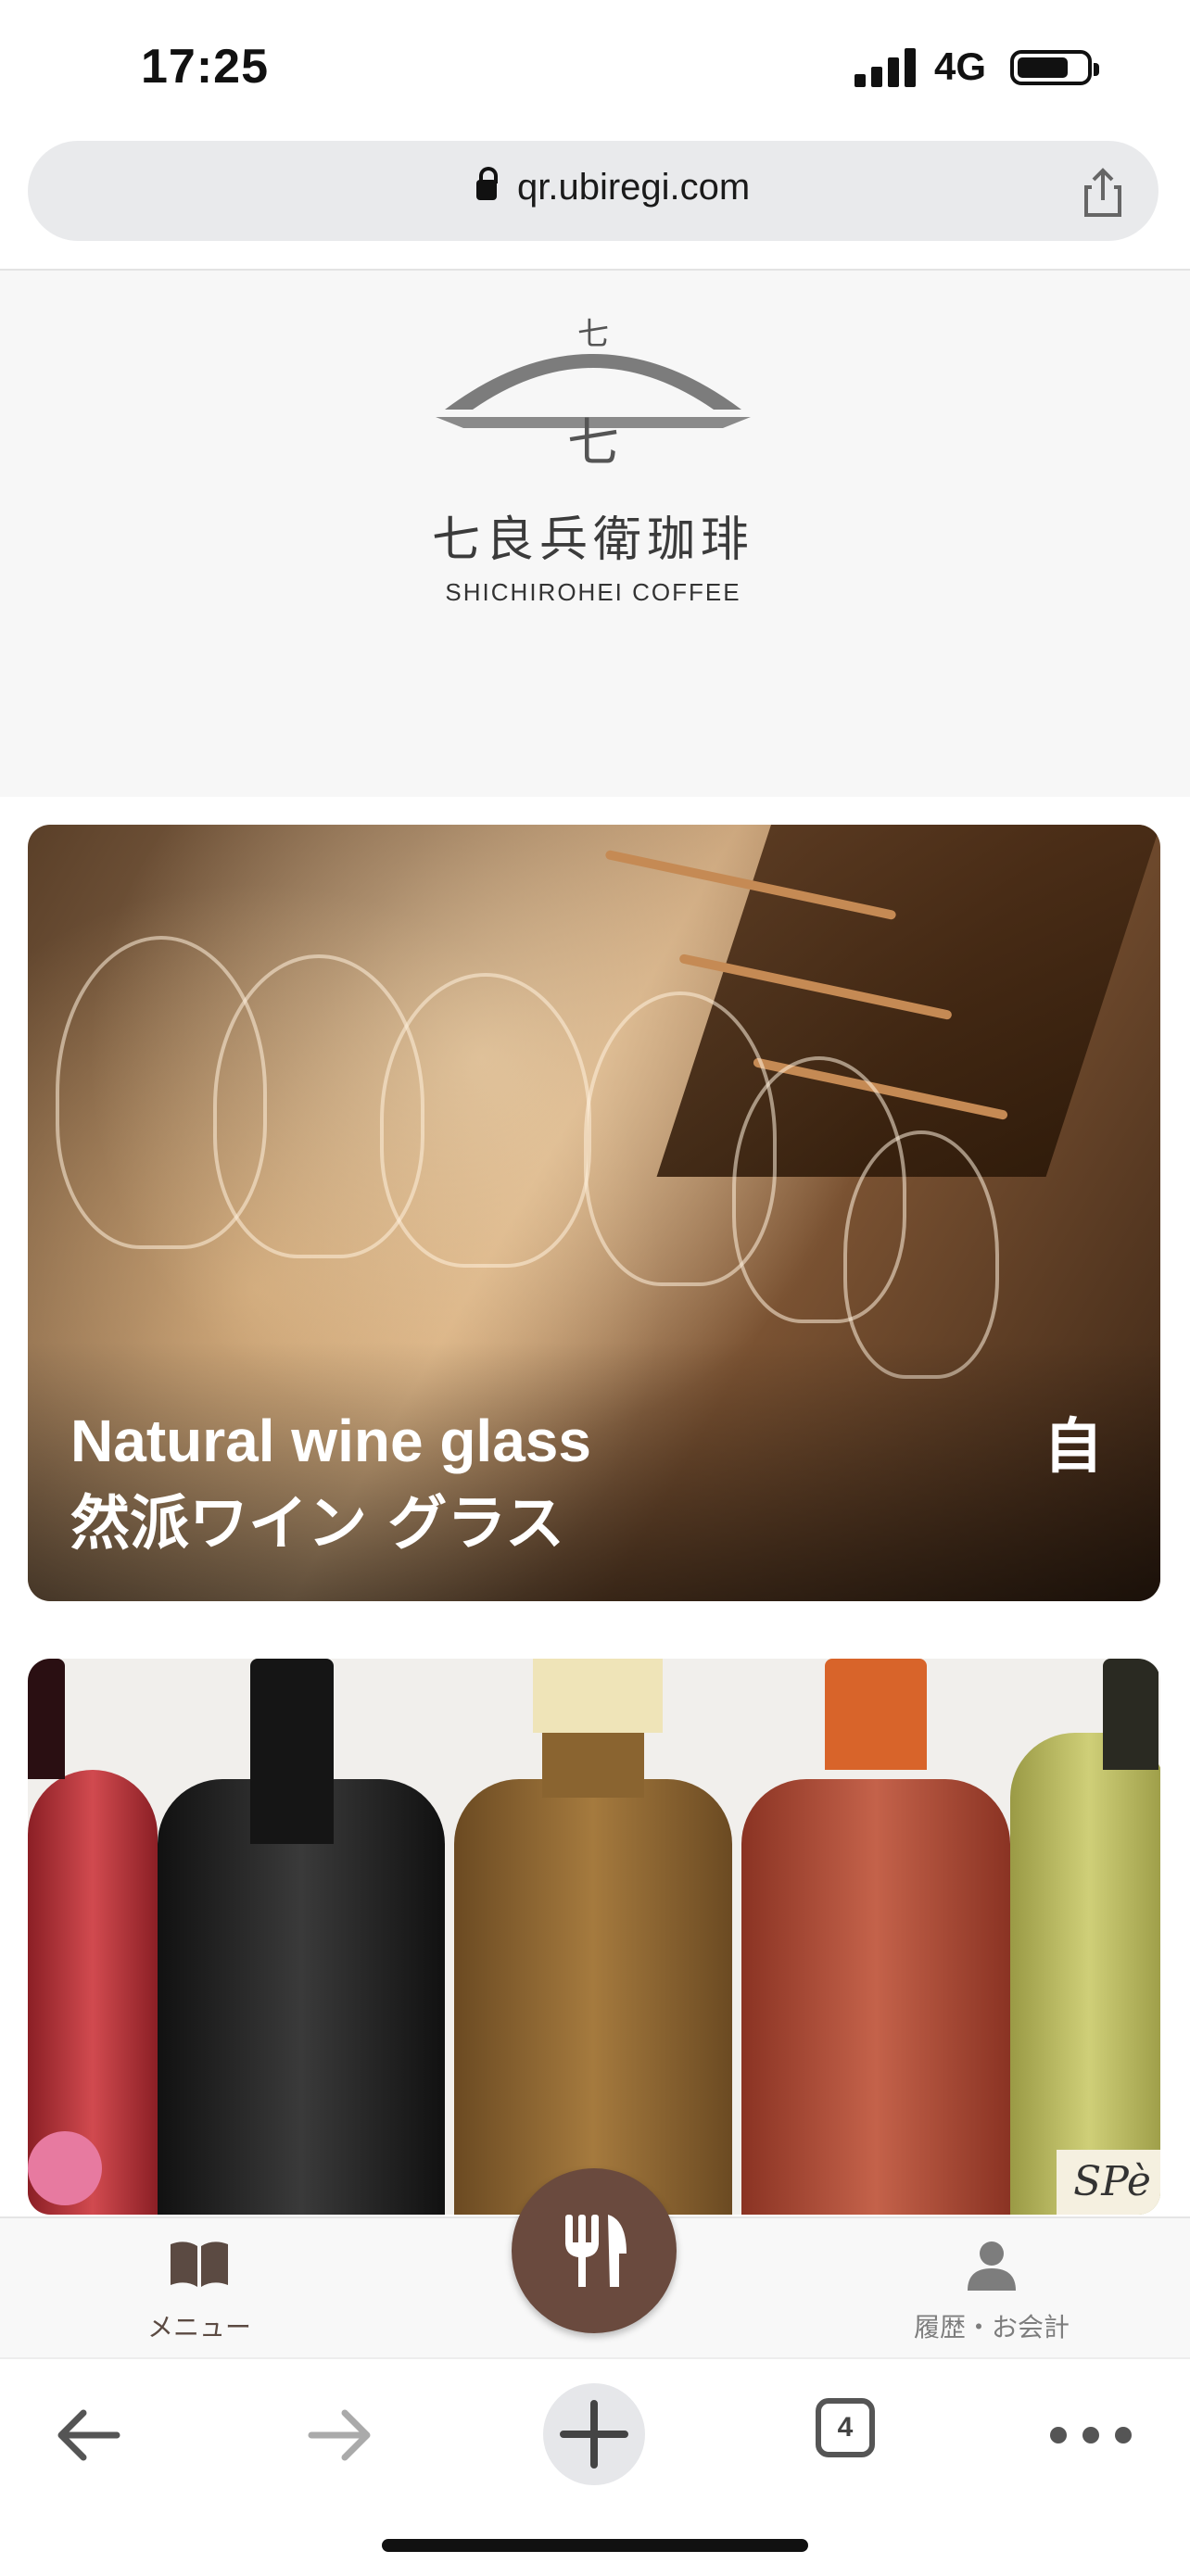  What do you see at coordinates (1073, 1448) in the screenshot?
I see `card-side-char: 自` at bounding box center [1073, 1448].